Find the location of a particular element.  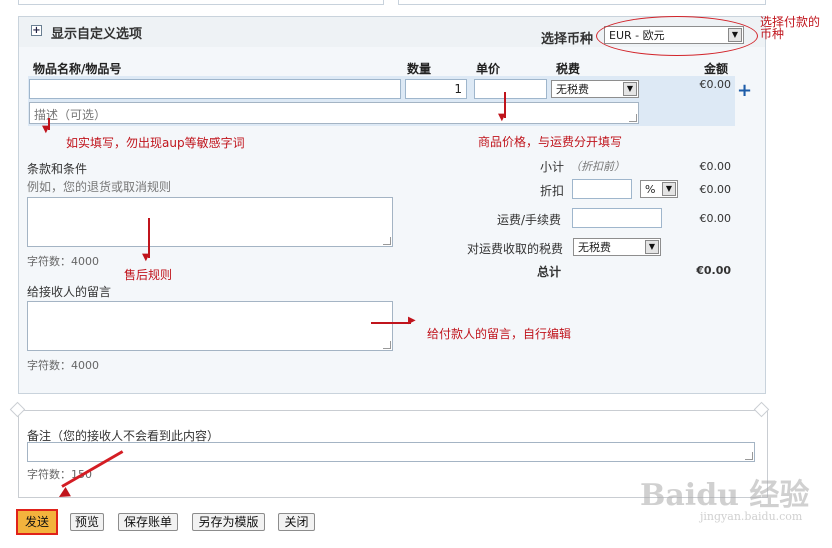

save-invoice-button: 保存账单 is located at coordinates (148, 522).